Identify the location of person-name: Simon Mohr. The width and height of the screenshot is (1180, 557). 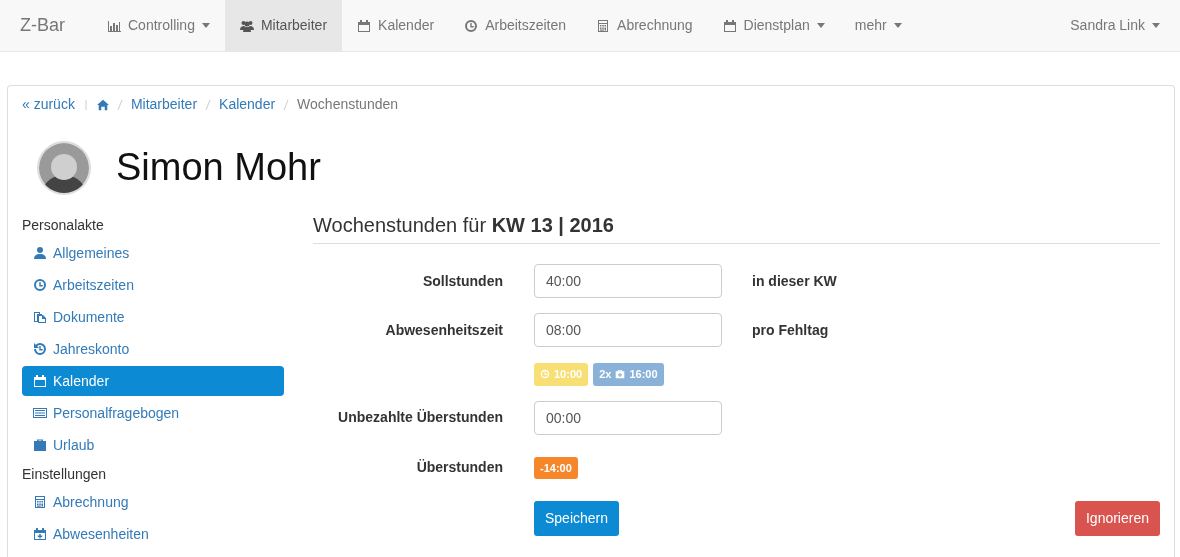
(218, 168).